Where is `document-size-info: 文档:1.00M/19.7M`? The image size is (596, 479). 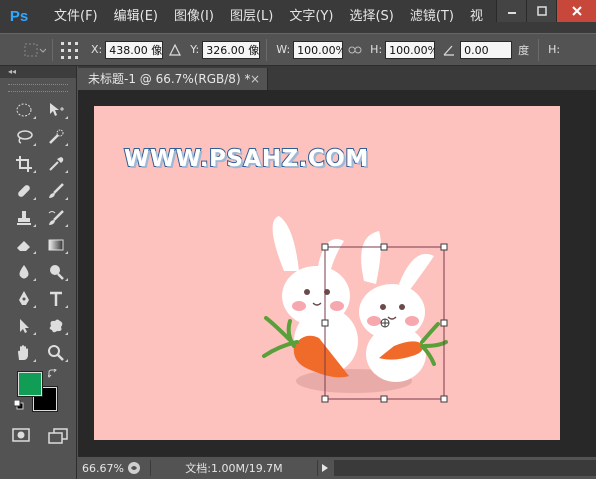 document-size-info: 文档:1.00M/19.7M is located at coordinates (234, 468).